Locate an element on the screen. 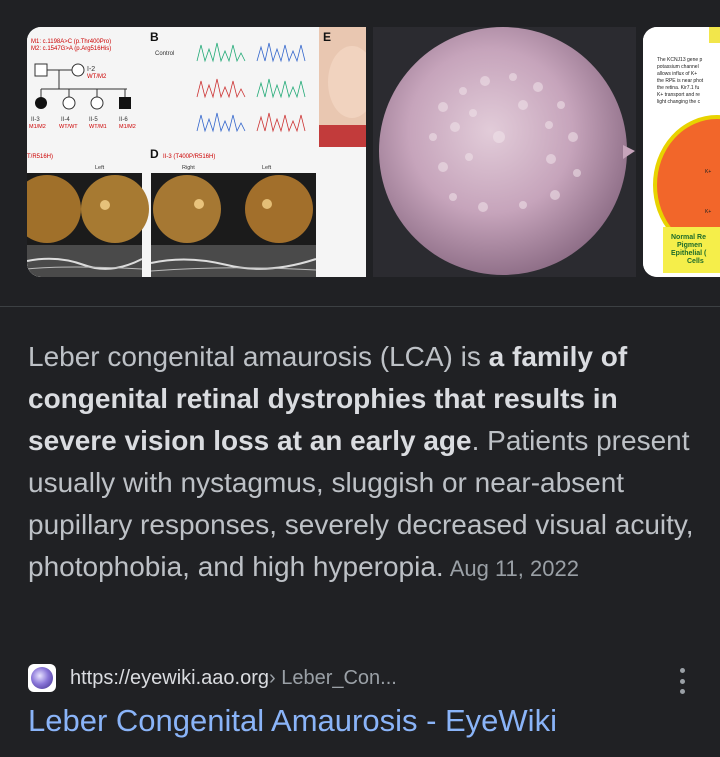  diagram-line-7: light changing the c is located at coordinates (679, 102).